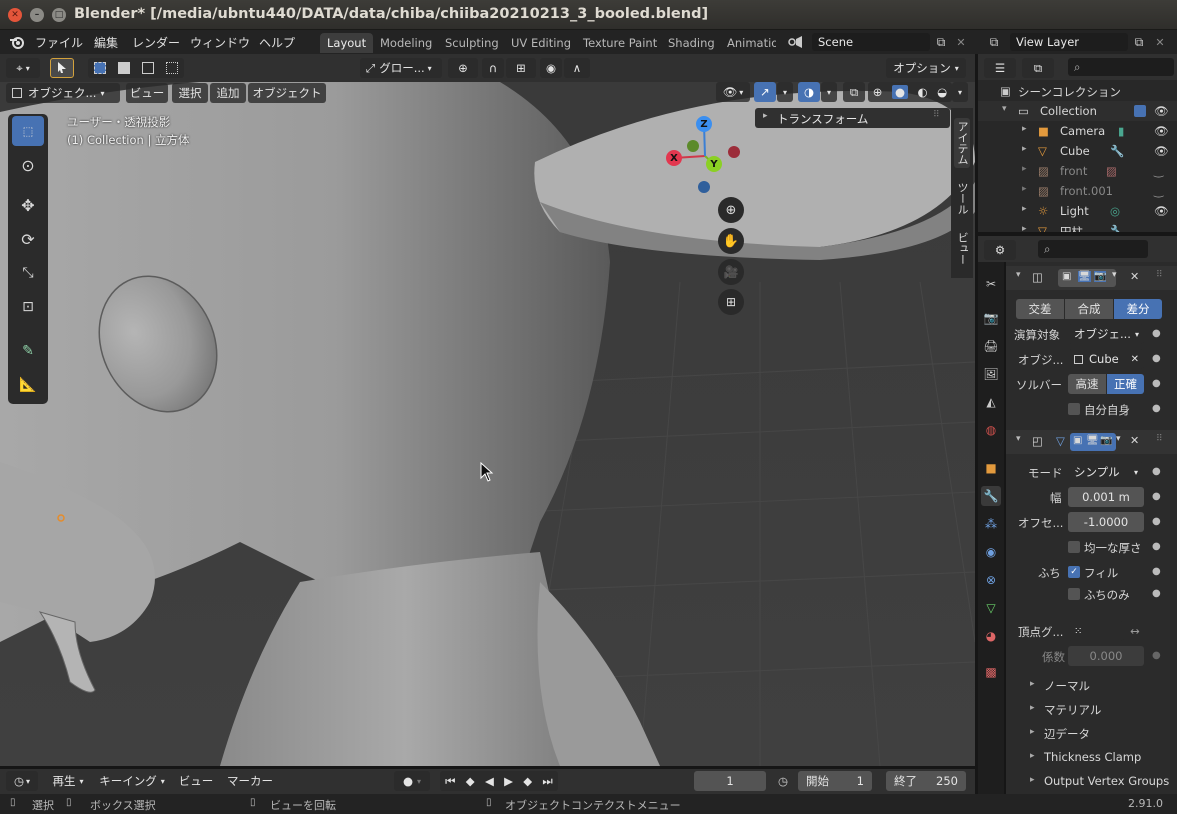 The width and height of the screenshot is (1177, 814). What do you see at coordinates (783, 781) in the screenshot?
I see `preview-range-icon: ◷` at bounding box center [783, 781].